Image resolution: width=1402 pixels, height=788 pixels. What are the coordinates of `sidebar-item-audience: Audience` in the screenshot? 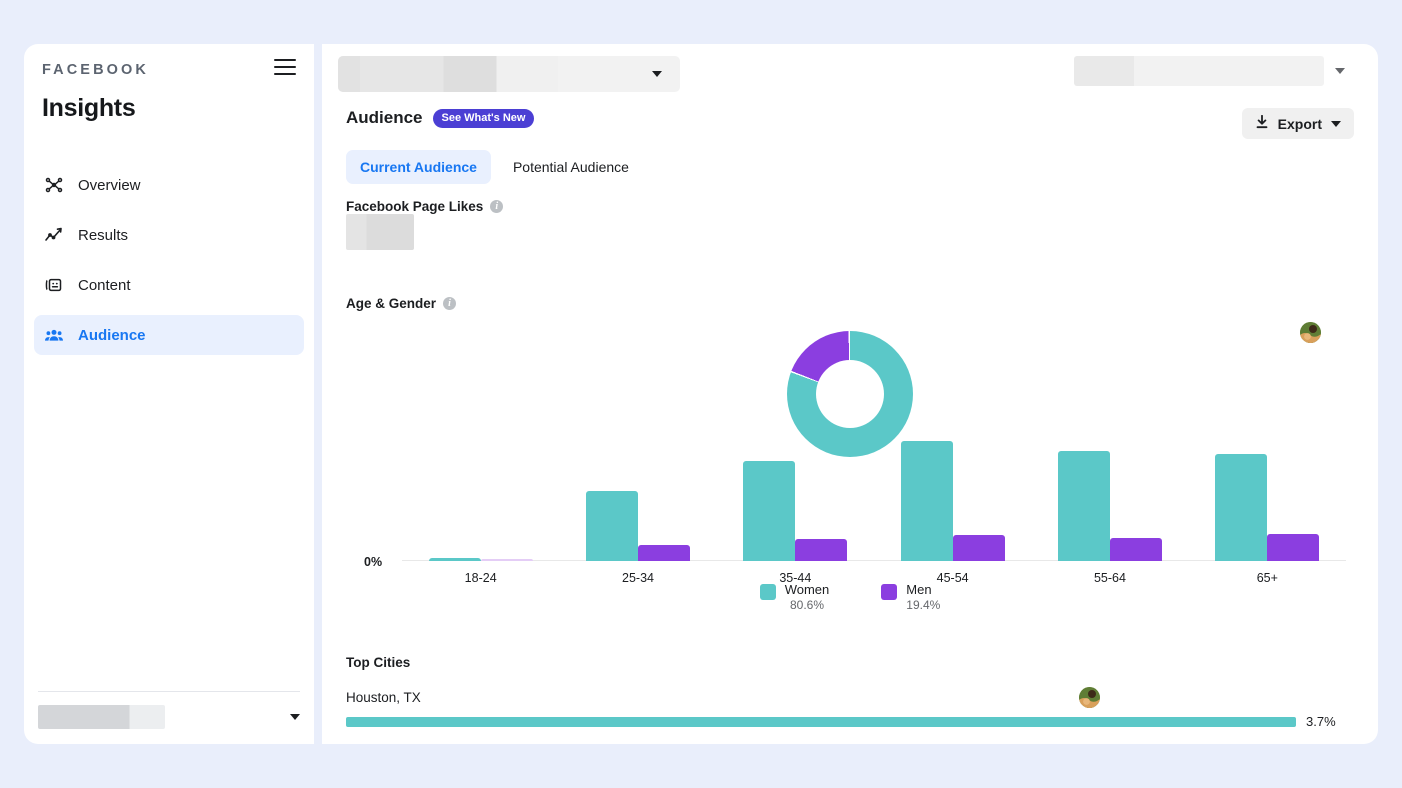 It's located at (169, 335).